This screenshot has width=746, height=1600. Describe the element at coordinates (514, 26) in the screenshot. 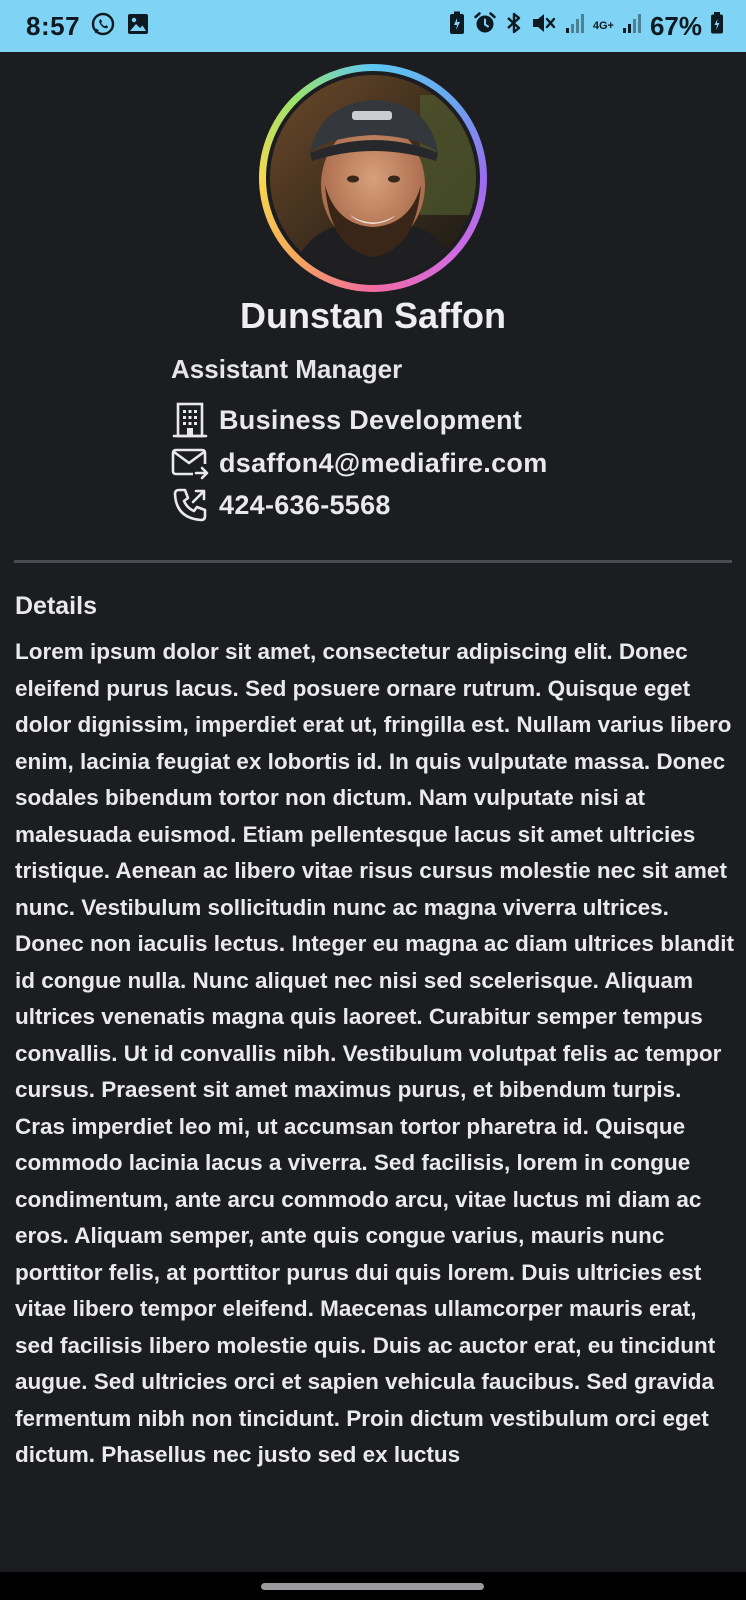

I see `bluetooth-icon` at that location.